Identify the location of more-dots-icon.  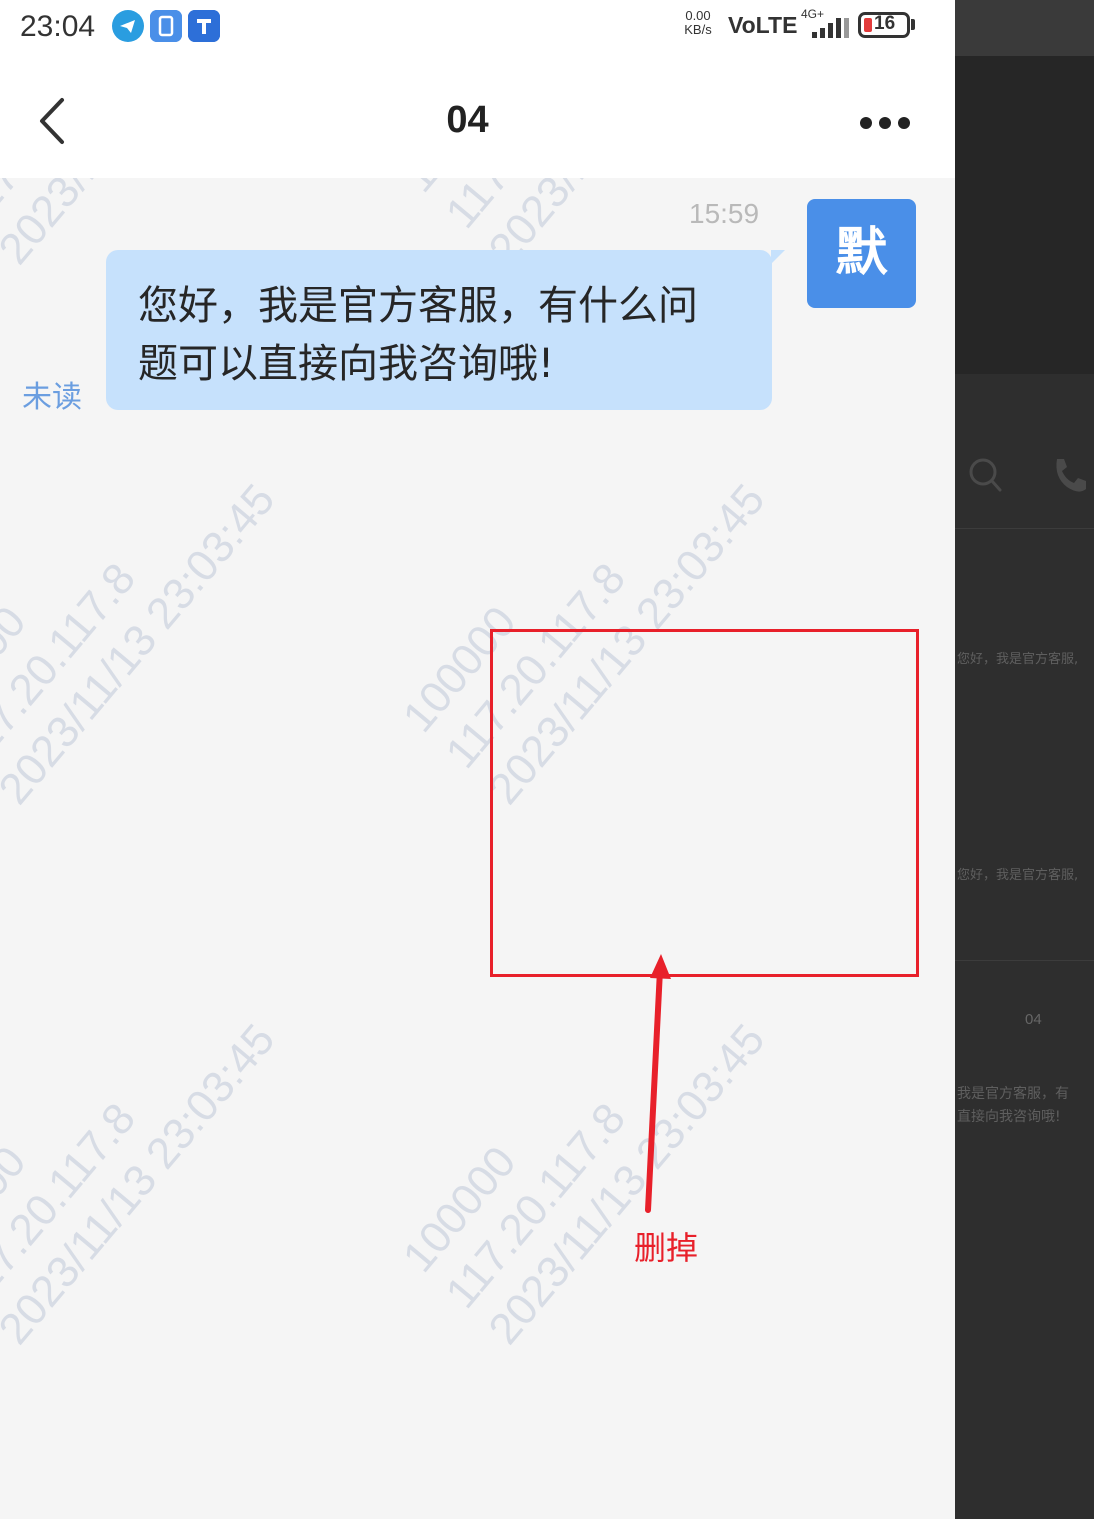
(885, 123).